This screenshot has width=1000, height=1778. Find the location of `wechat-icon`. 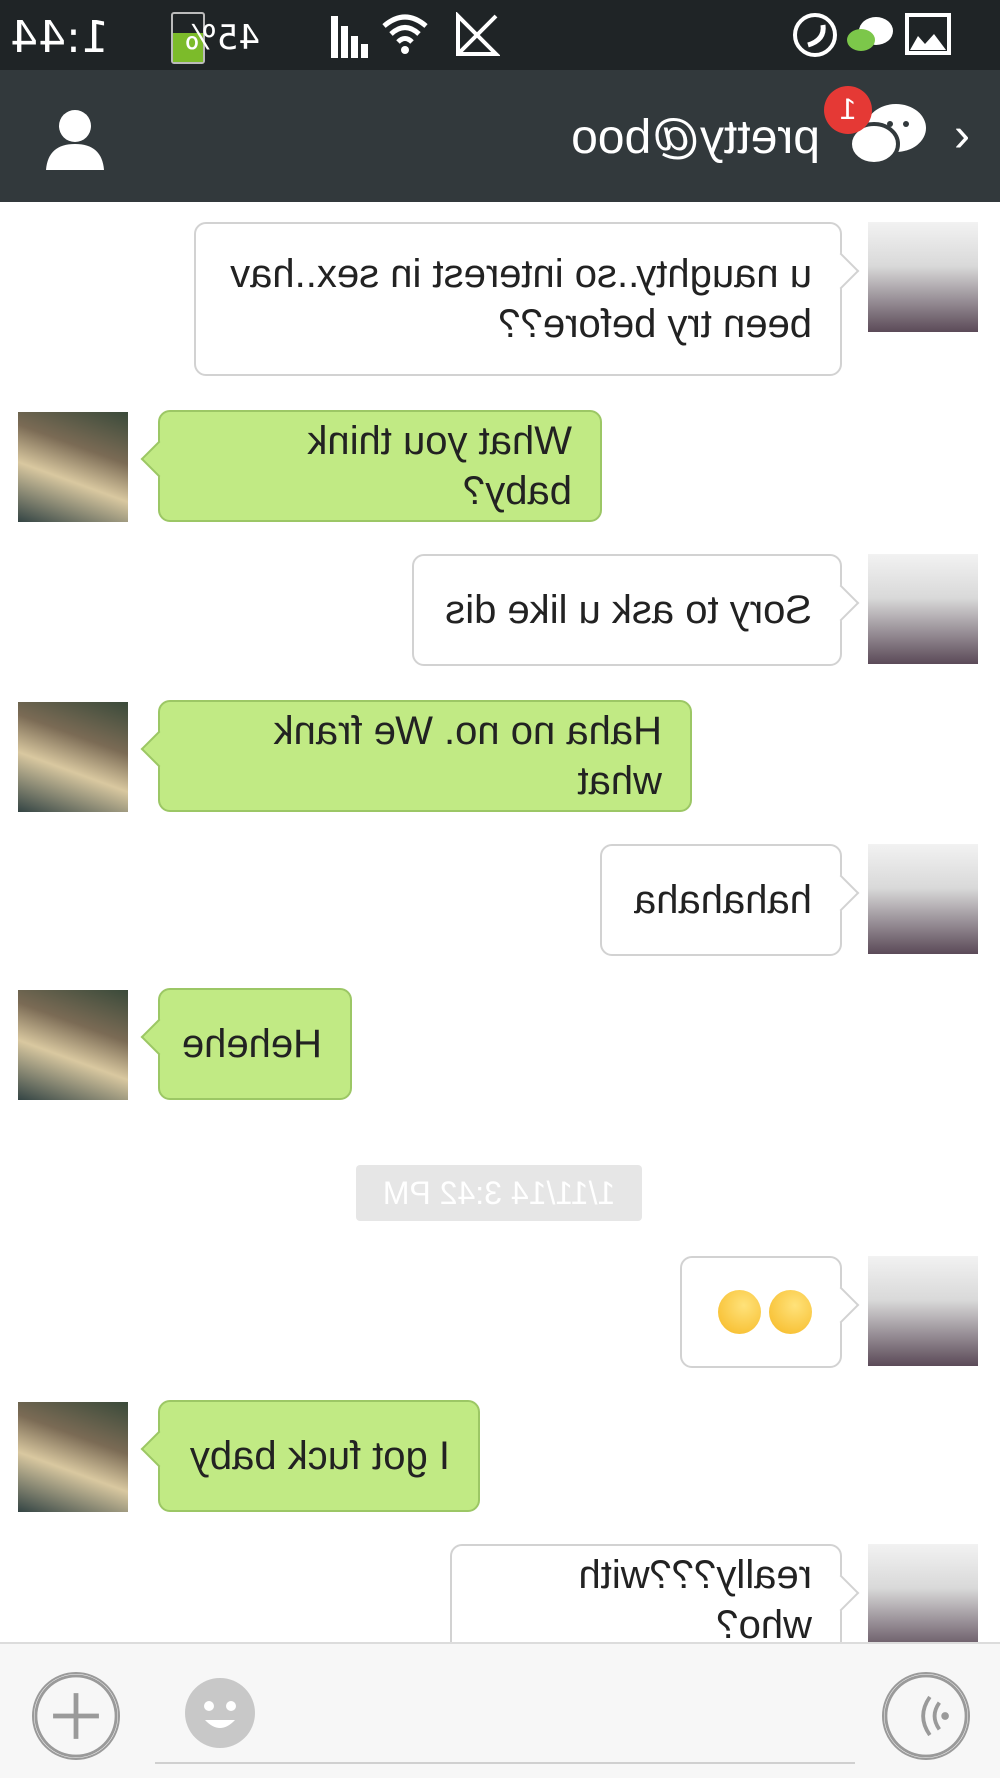

wechat-icon is located at coordinates (870, 34).